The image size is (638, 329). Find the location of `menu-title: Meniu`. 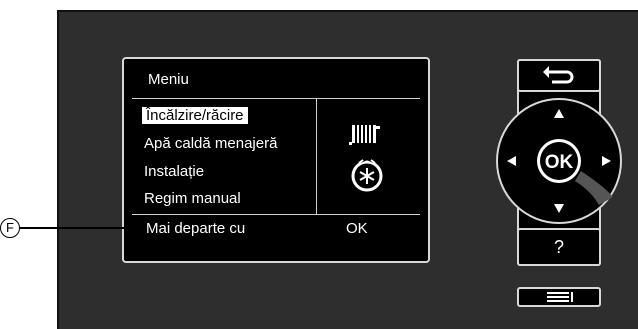

menu-title: Meniu is located at coordinates (168, 79).